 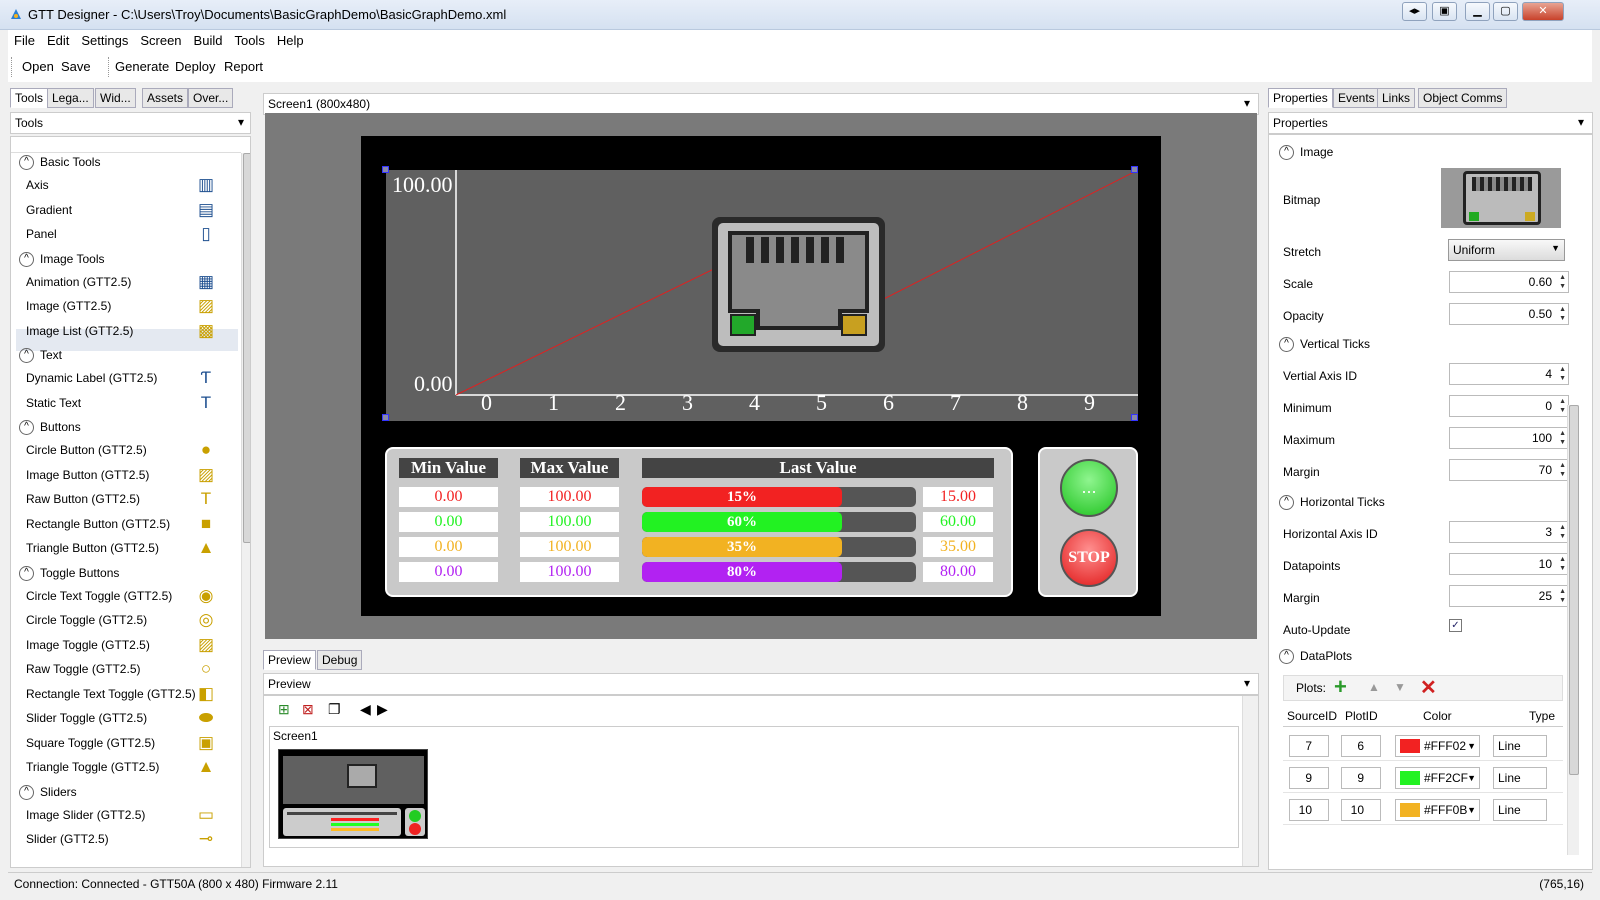 I want to click on horizontal-axis-id-input: 3 ▲ ▼, so click(x=1509, y=532).